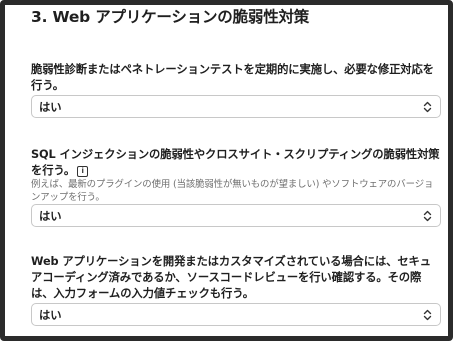 This screenshot has width=453, height=341. I want to click on question-3-select-value: はい, so click(50, 315).